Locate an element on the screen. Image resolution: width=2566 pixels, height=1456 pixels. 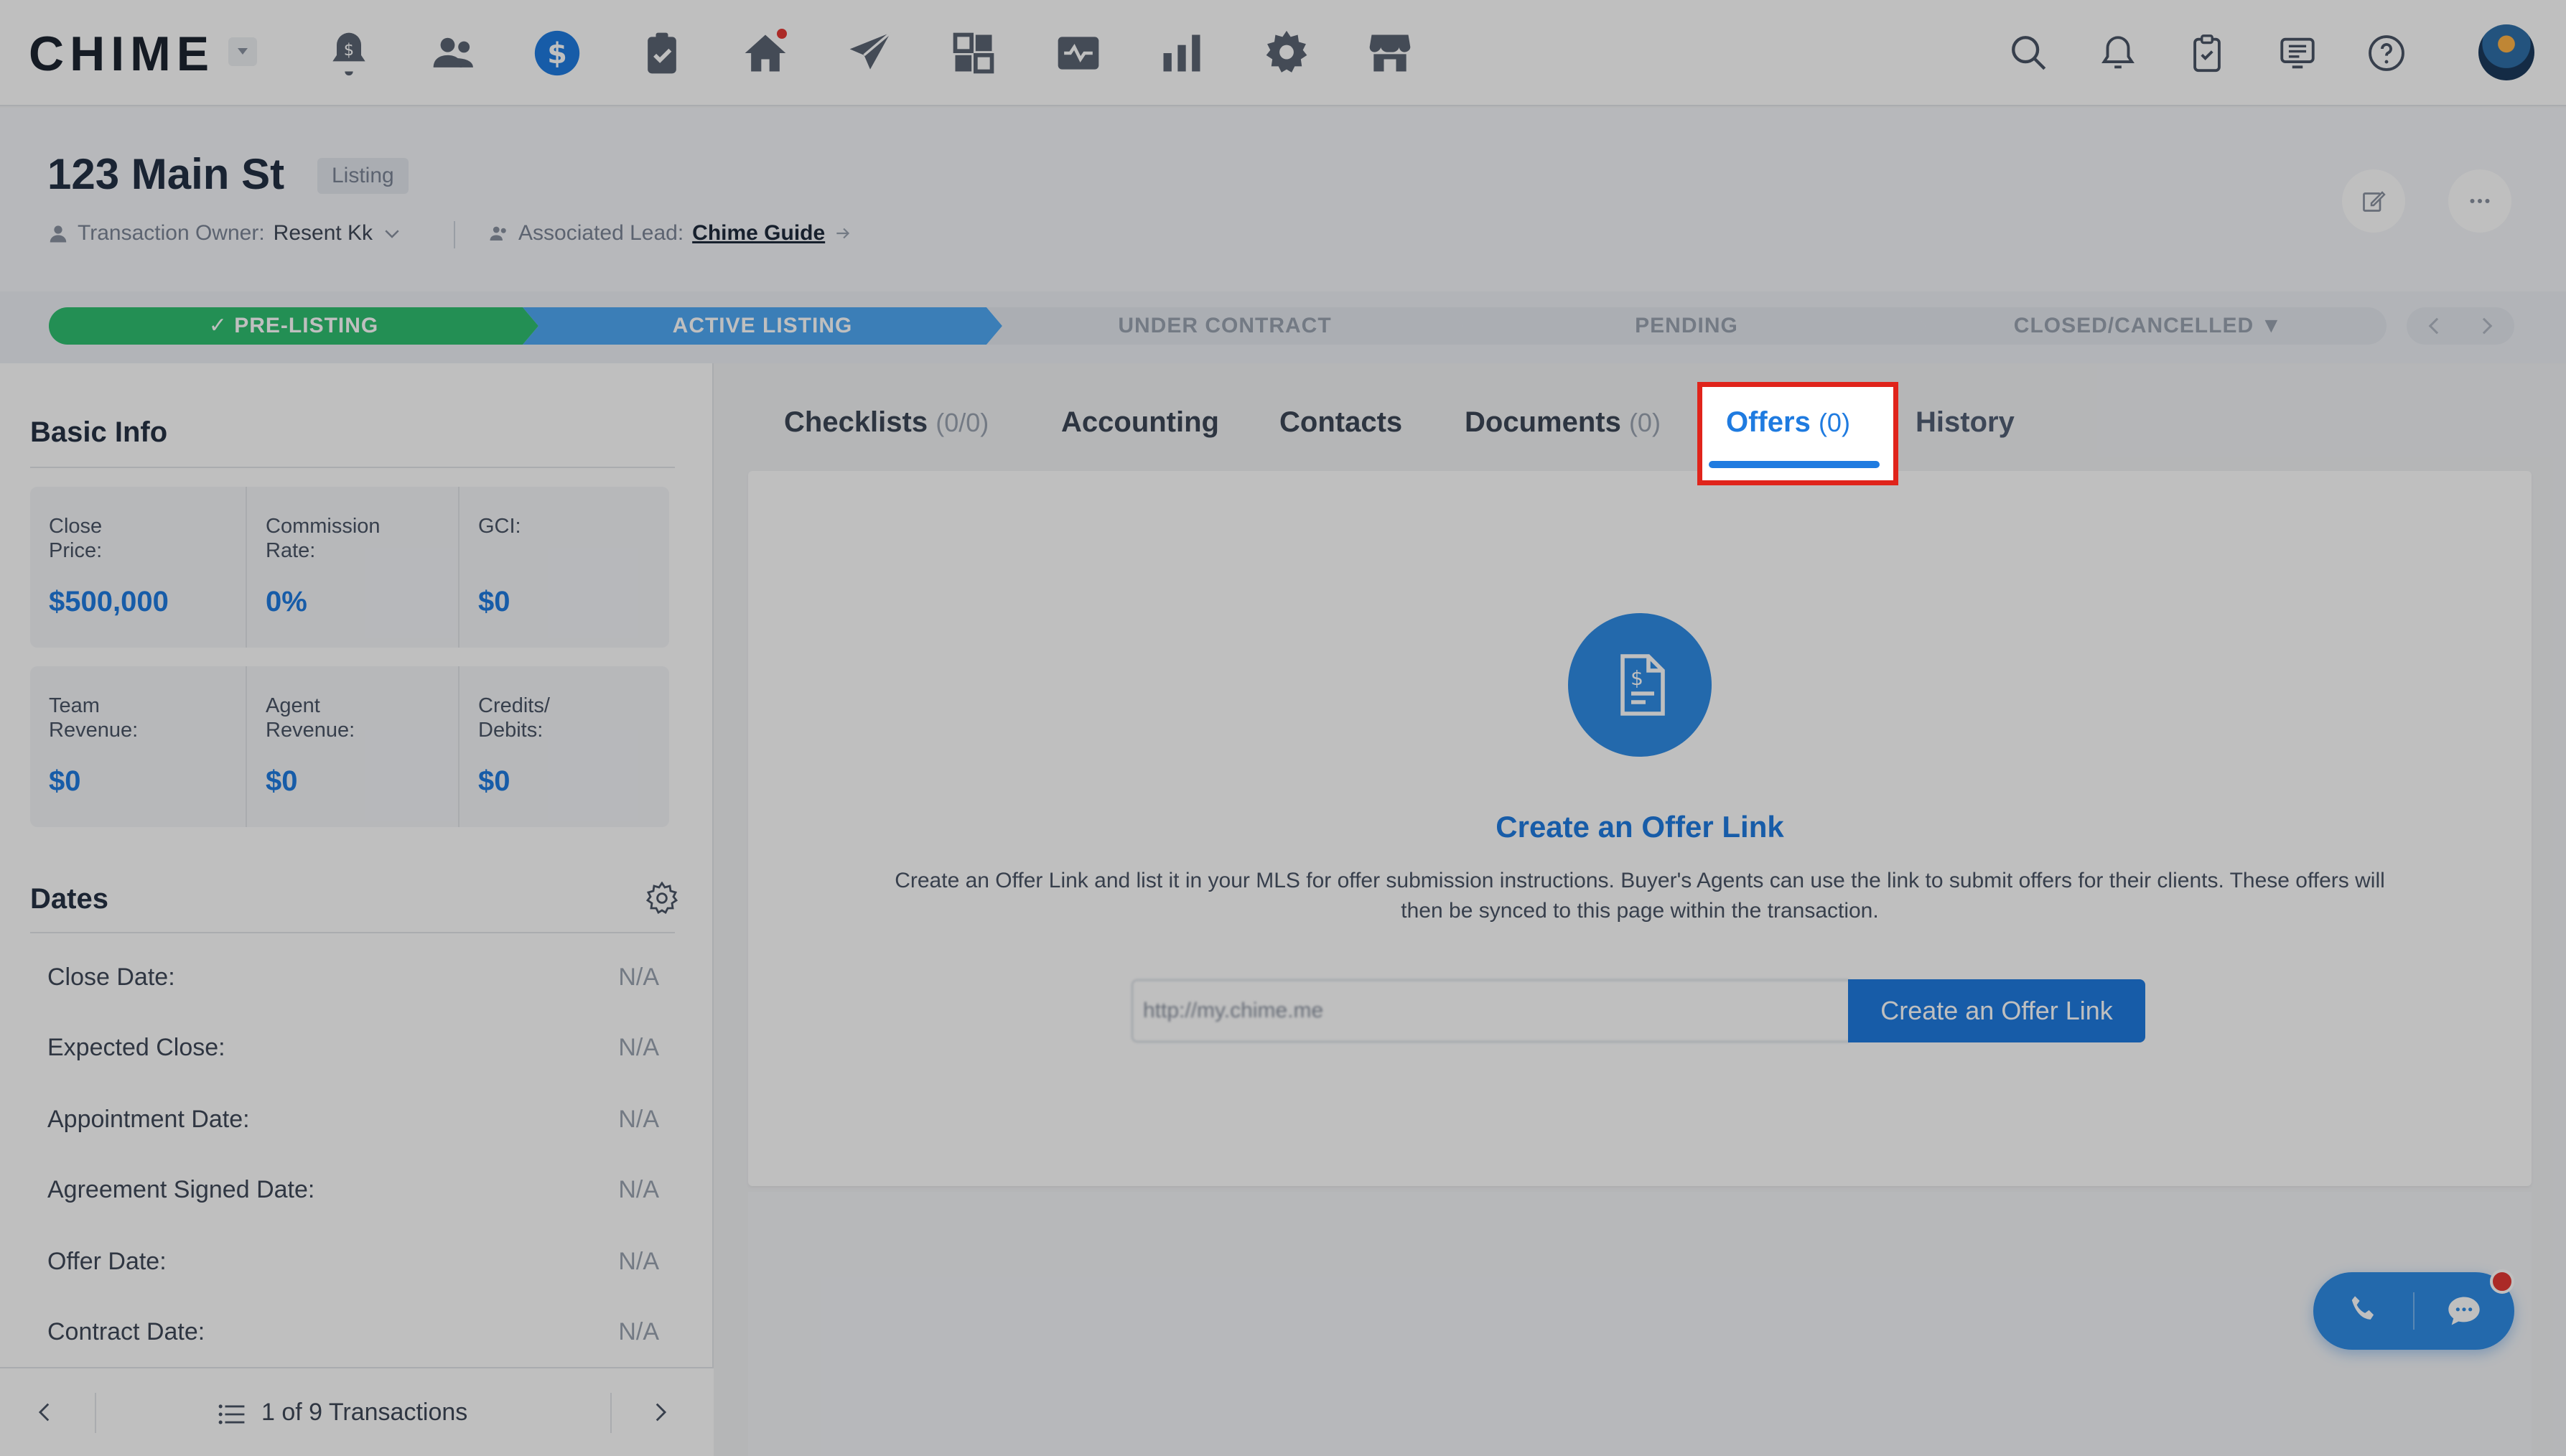
marketplace-icon is located at coordinates (1390, 53).